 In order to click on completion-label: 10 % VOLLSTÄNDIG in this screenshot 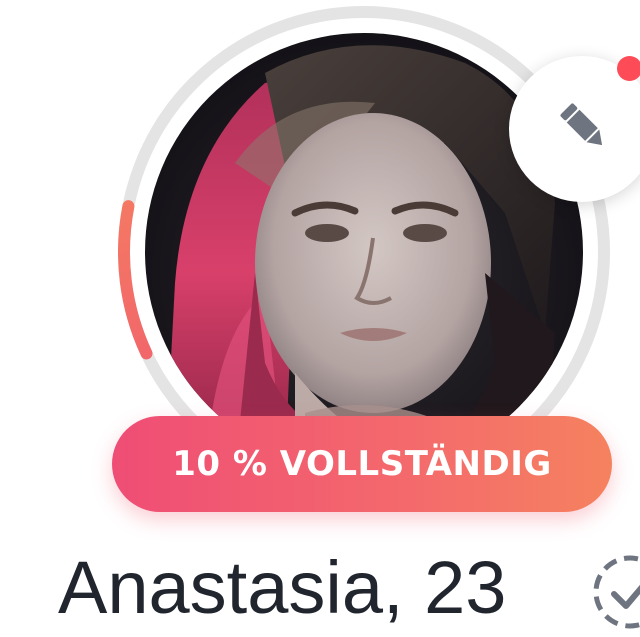, I will do `click(362, 464)`.